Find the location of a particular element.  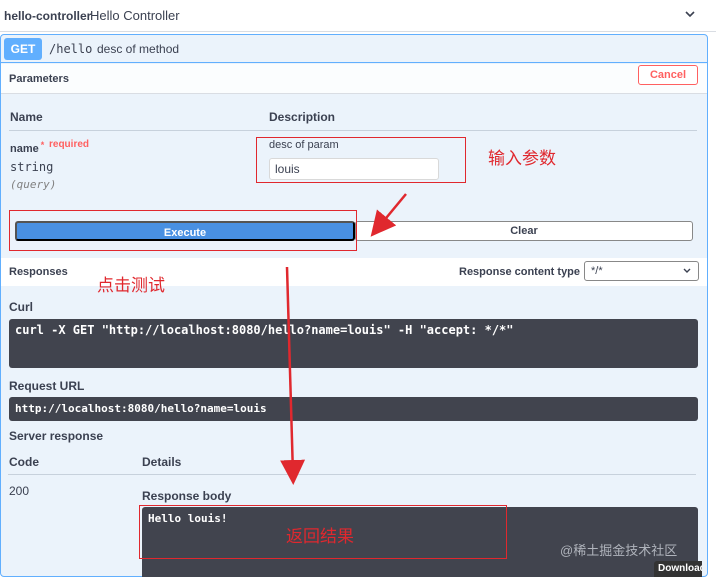

annotation-arrows is located at coordinates (343, 339).